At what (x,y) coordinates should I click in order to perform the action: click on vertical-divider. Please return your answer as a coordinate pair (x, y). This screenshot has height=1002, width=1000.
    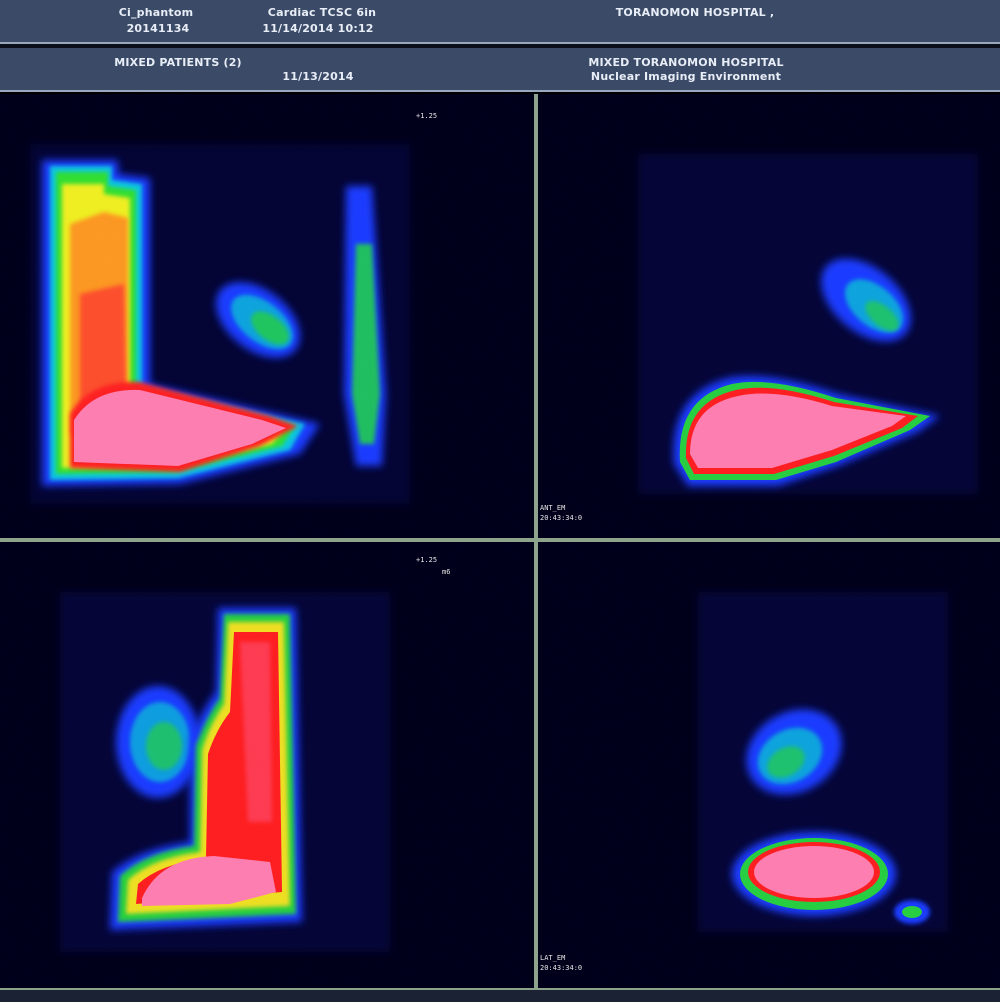
    Looking at the image, I should click on (536, 542).